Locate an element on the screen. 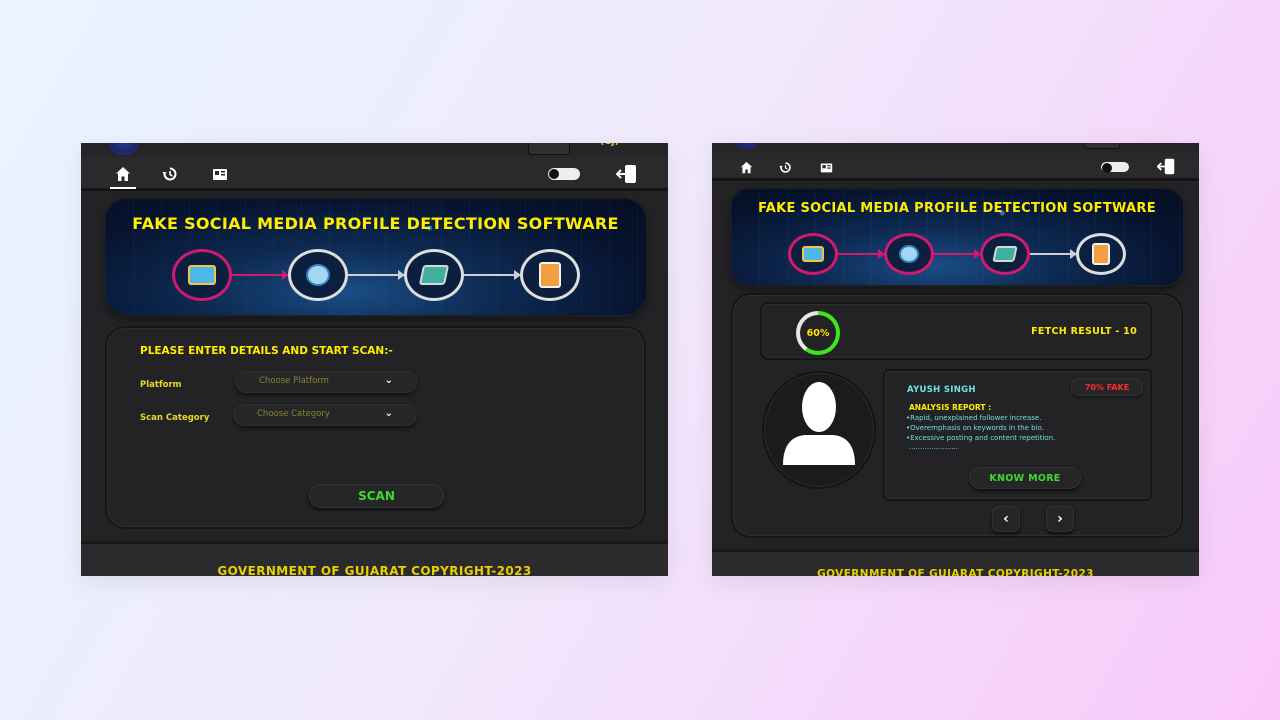 The image size is (1280, 720). scan-button: SCAN is located at coordinates (376, 496).